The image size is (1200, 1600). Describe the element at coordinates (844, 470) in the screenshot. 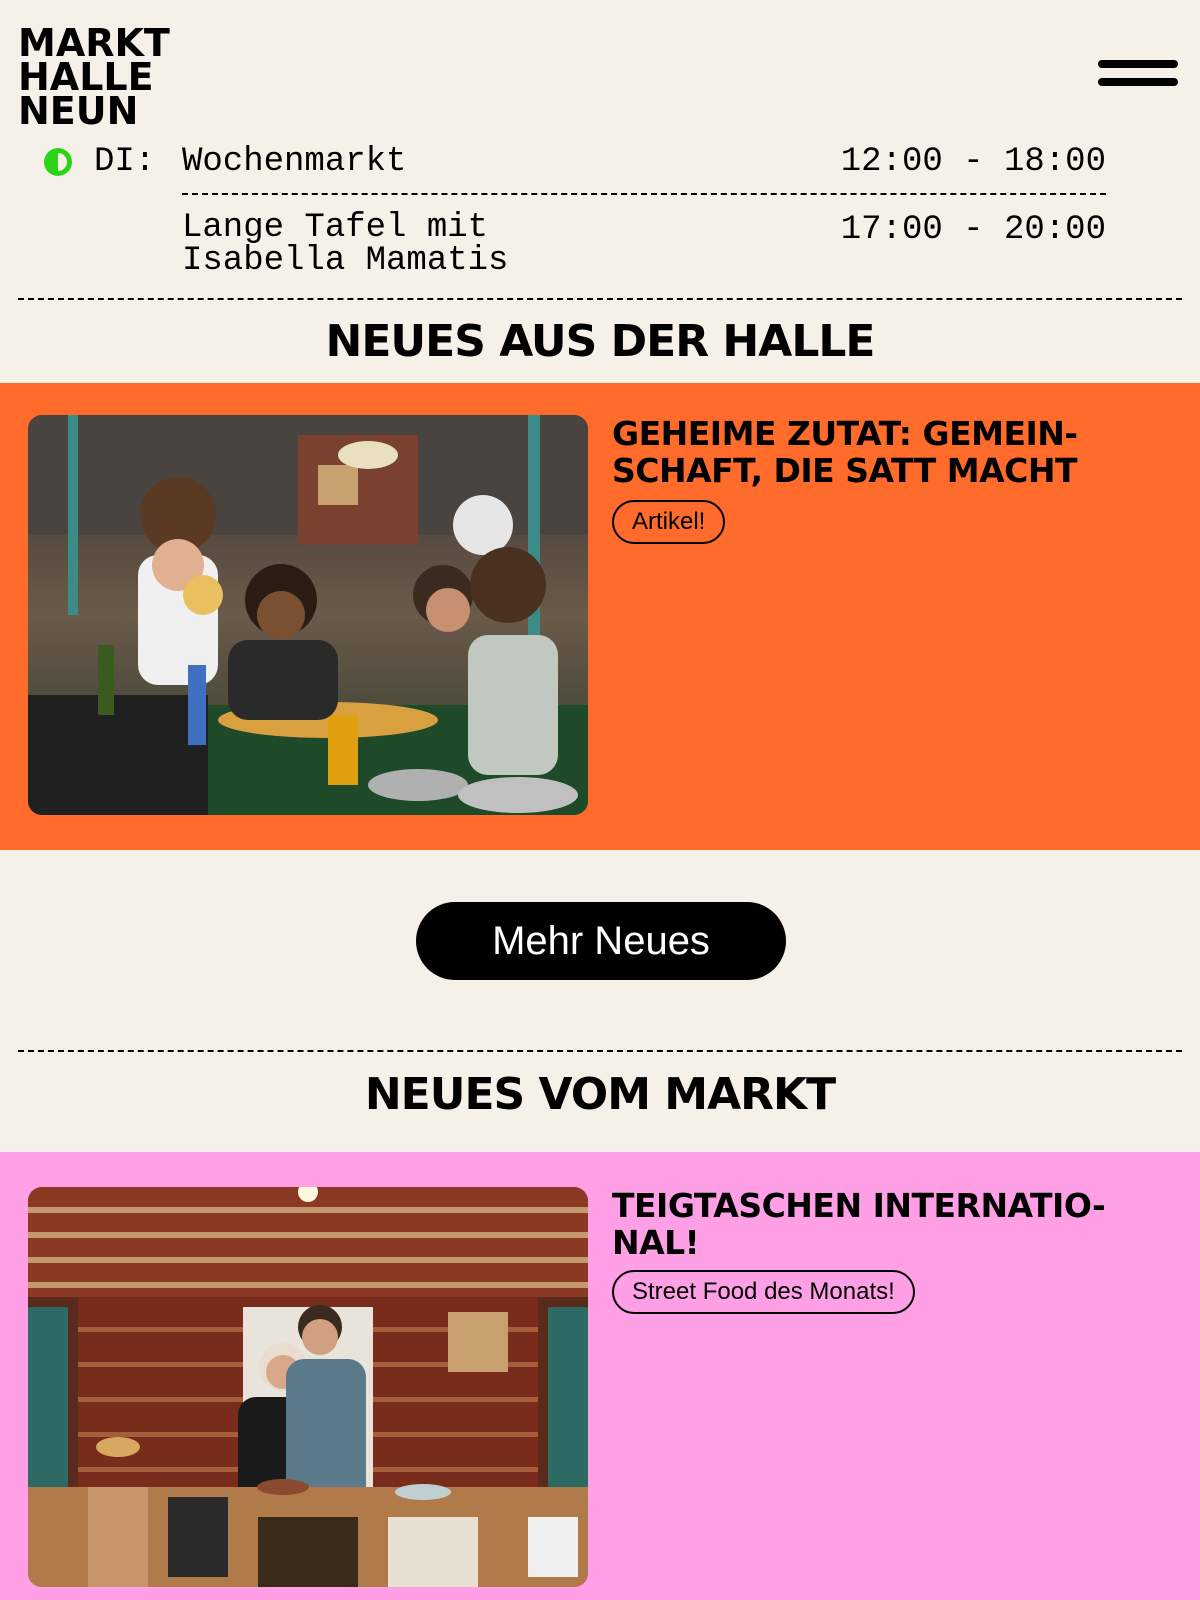

I see `card-title-line: SCHAFT, DIE SATT MACHT` at that location.